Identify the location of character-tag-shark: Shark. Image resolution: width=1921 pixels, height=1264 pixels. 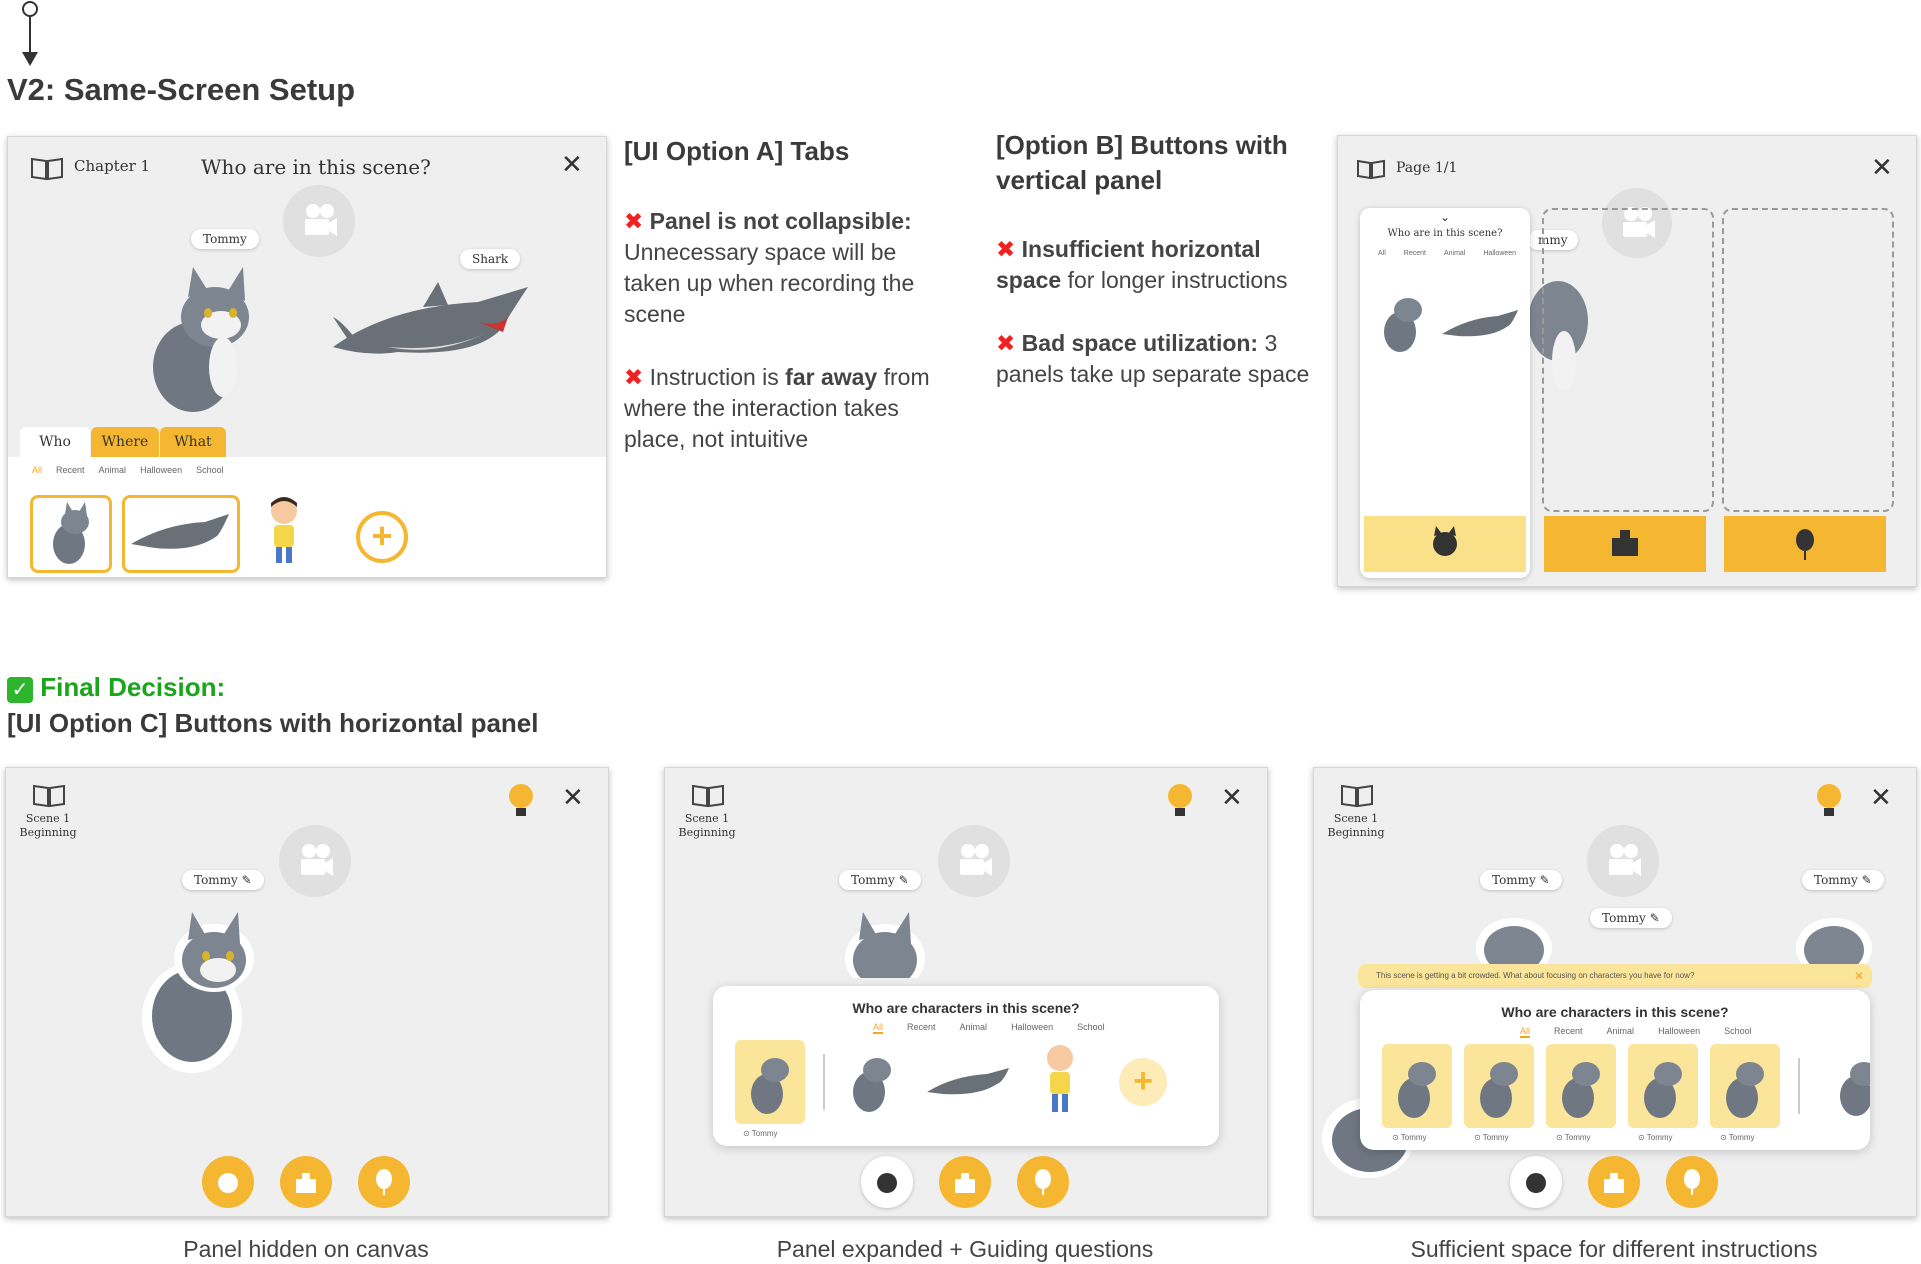
(490, 259).